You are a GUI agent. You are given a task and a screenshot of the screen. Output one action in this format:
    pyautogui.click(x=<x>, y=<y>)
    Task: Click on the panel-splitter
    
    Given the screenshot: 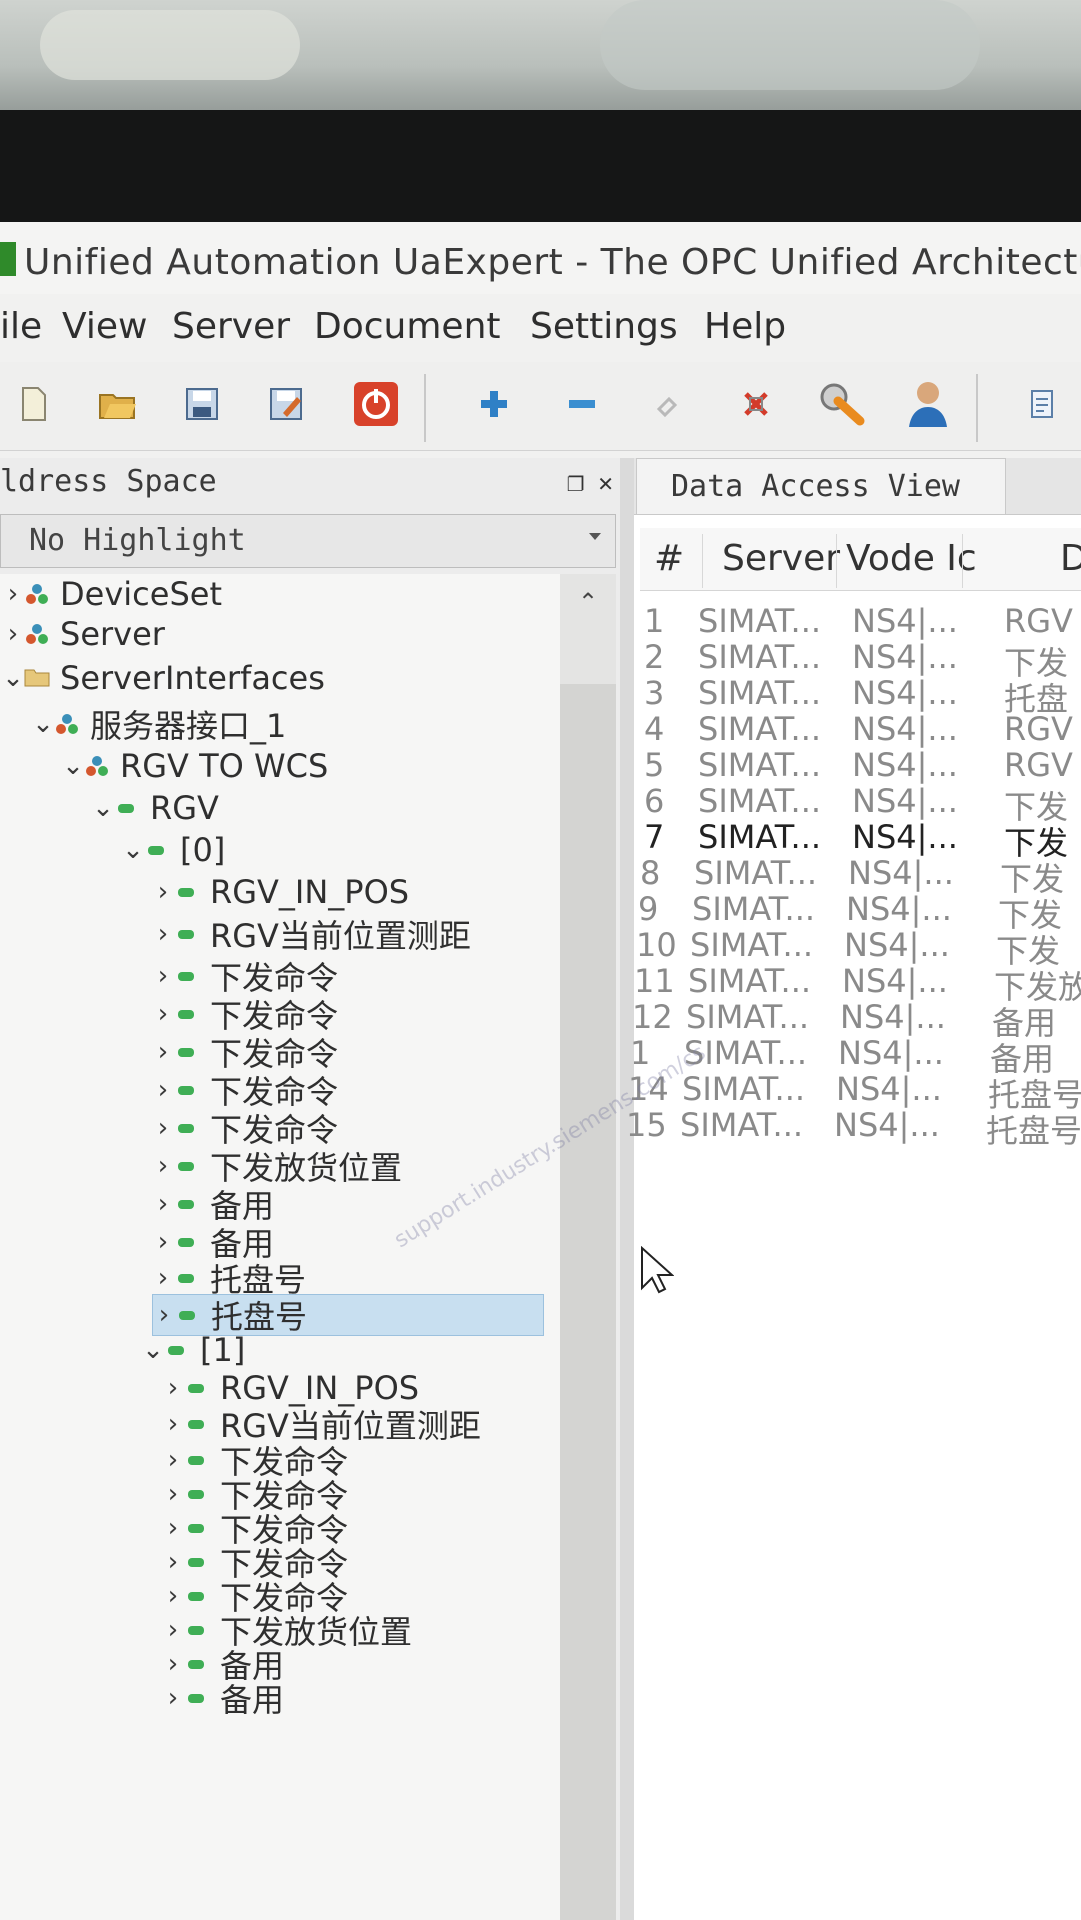 What is the action you would take?
    pyautogui.click(x=627, y=1189)
    